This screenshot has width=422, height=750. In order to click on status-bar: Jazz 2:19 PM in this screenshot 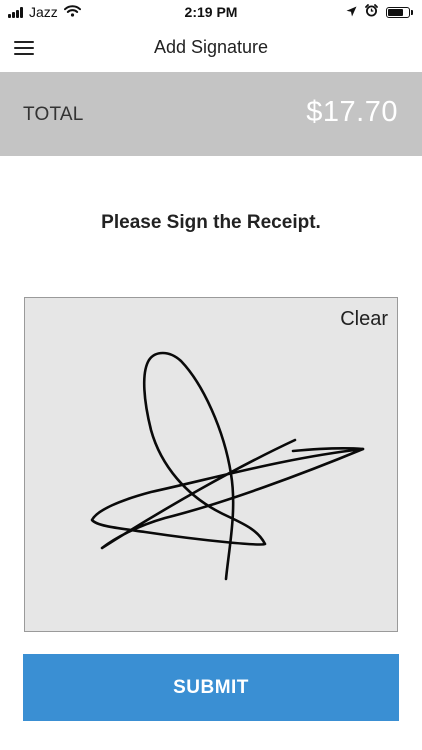, I will do `click(211, 12)`.